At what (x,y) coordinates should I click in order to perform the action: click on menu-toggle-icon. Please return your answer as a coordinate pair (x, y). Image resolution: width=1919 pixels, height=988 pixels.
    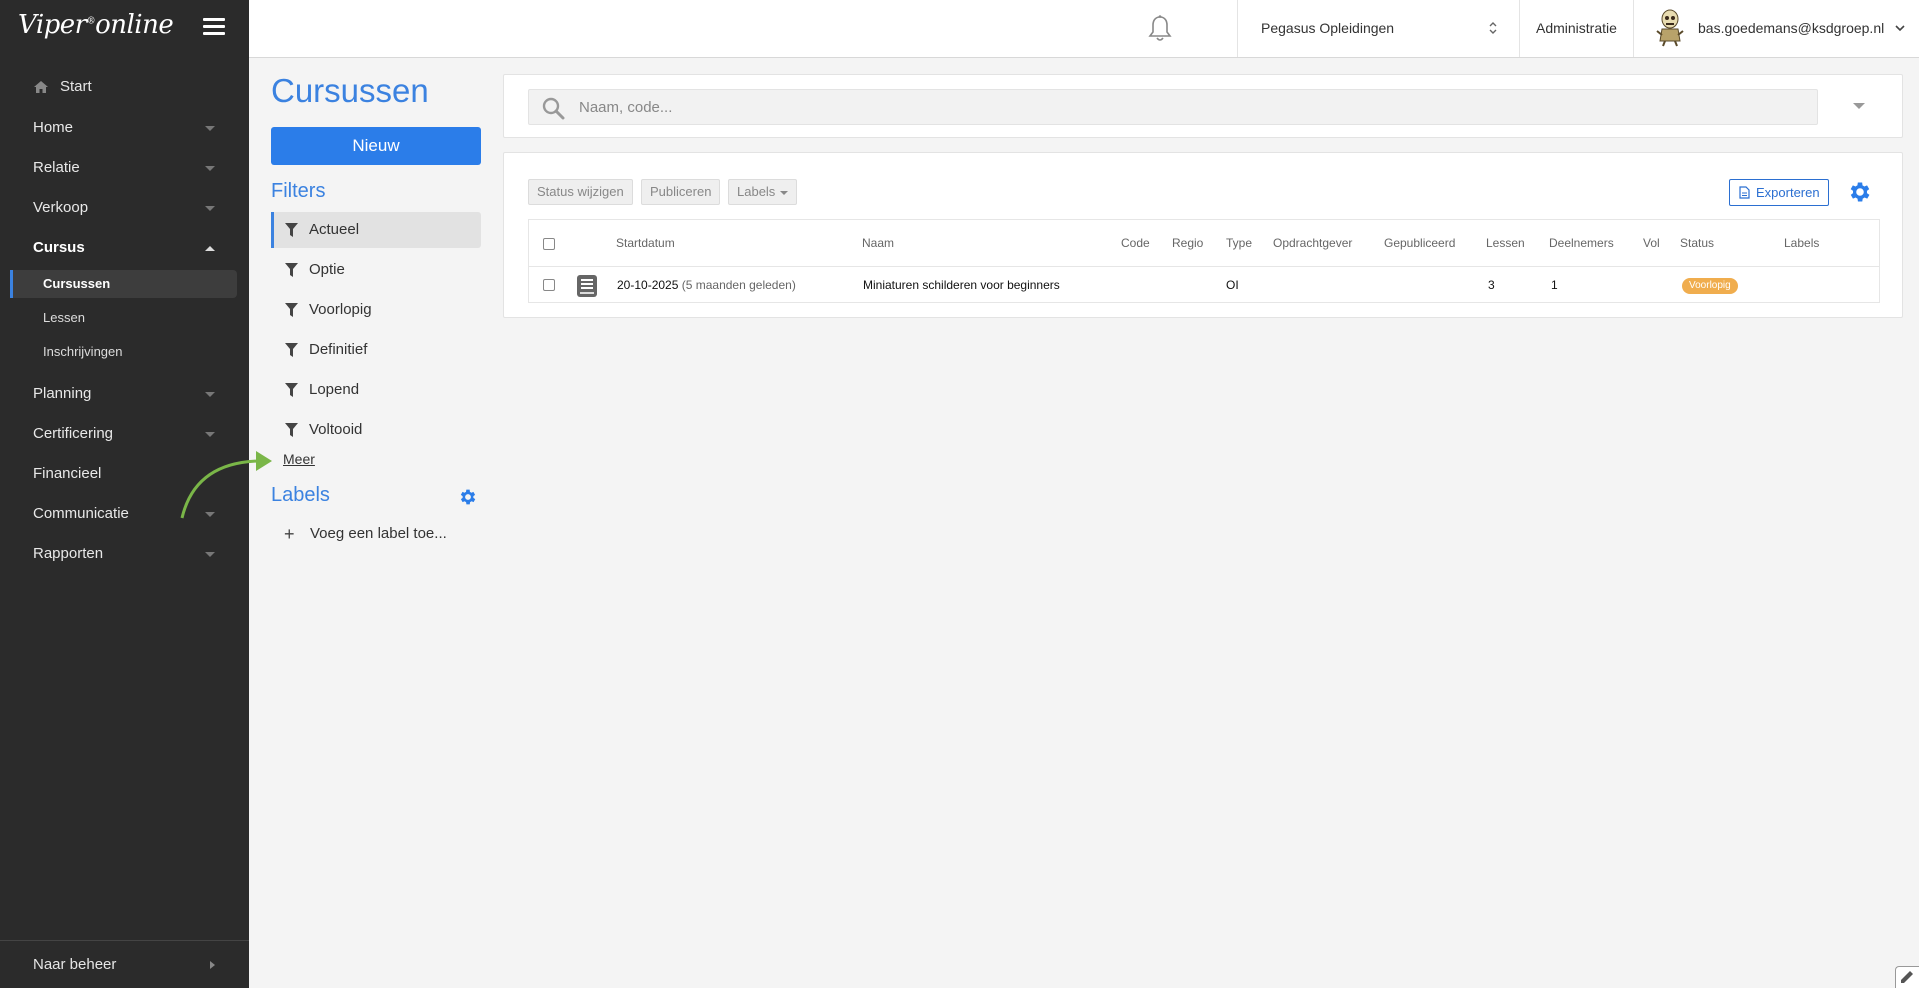
    Looking at the image, I should click on (214, 27).